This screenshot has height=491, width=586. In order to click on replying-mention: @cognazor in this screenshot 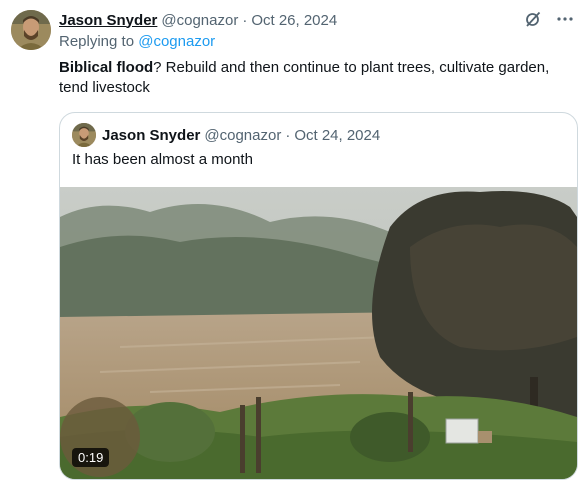, I will do `click(176, 41)`.